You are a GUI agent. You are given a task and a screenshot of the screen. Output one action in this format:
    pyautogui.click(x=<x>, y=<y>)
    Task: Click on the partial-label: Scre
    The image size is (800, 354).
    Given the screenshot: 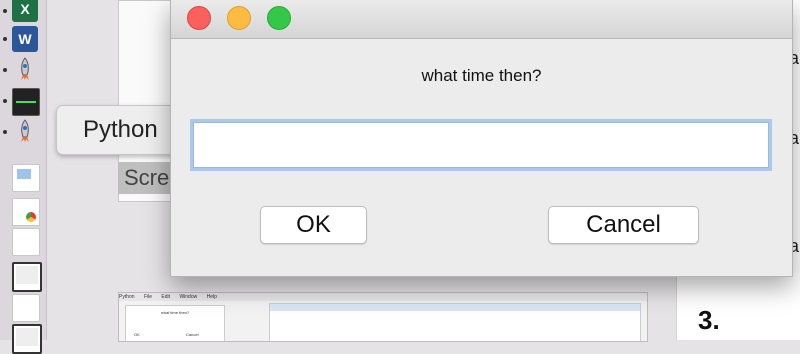 What is the action you would take?
    pyautogui.click(x=148, y=178)
    